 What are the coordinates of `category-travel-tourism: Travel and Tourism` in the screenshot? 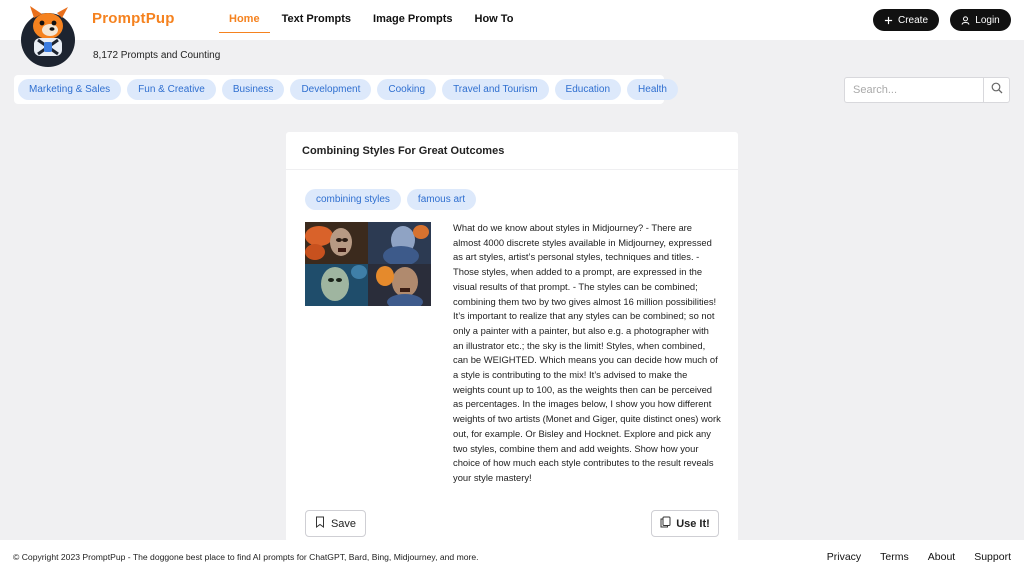 It's located at (495, 89).